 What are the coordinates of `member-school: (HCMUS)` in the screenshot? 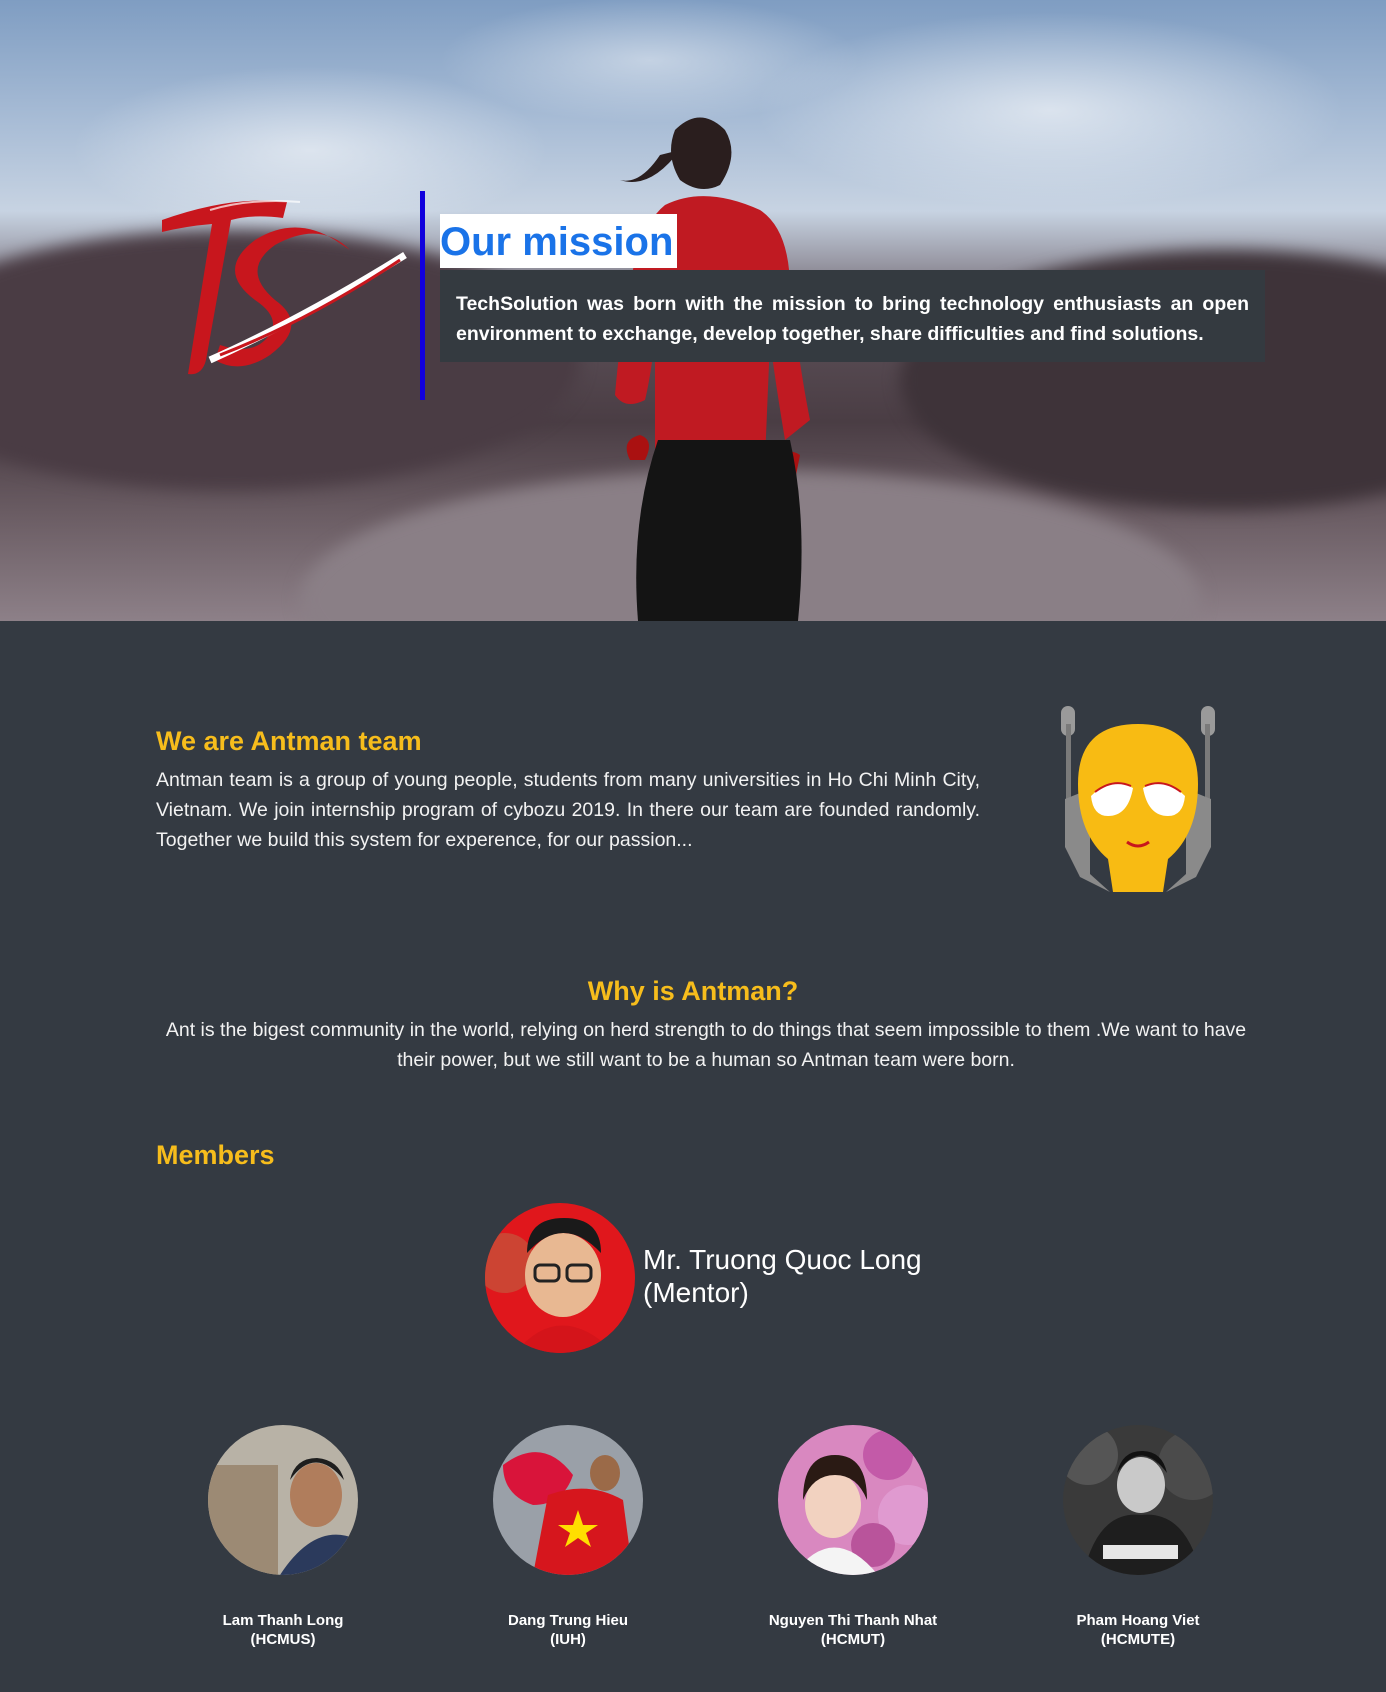 It's located at (283, 1639).